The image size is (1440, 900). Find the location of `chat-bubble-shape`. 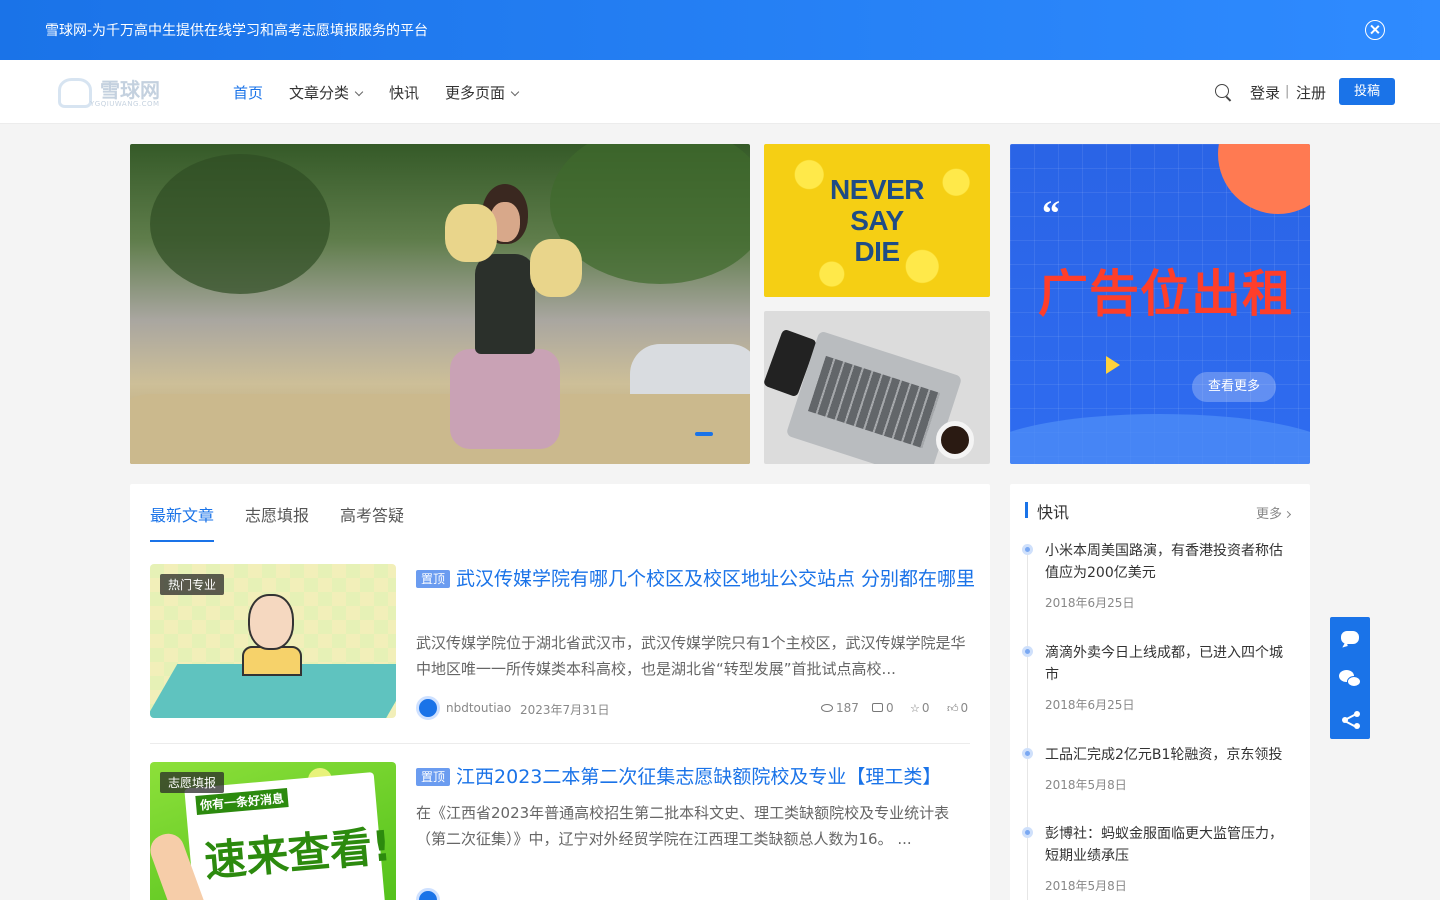

chat-bubble-shape is located at coordinates (1350, 637).